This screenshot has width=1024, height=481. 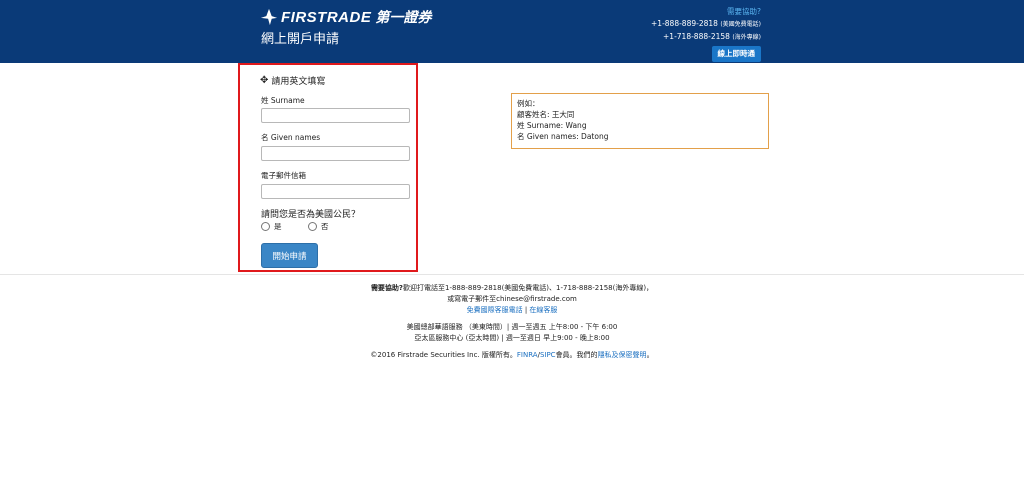 I want to click on phone-us-number: +1-888-889-2818, so click(x=684, y=23).